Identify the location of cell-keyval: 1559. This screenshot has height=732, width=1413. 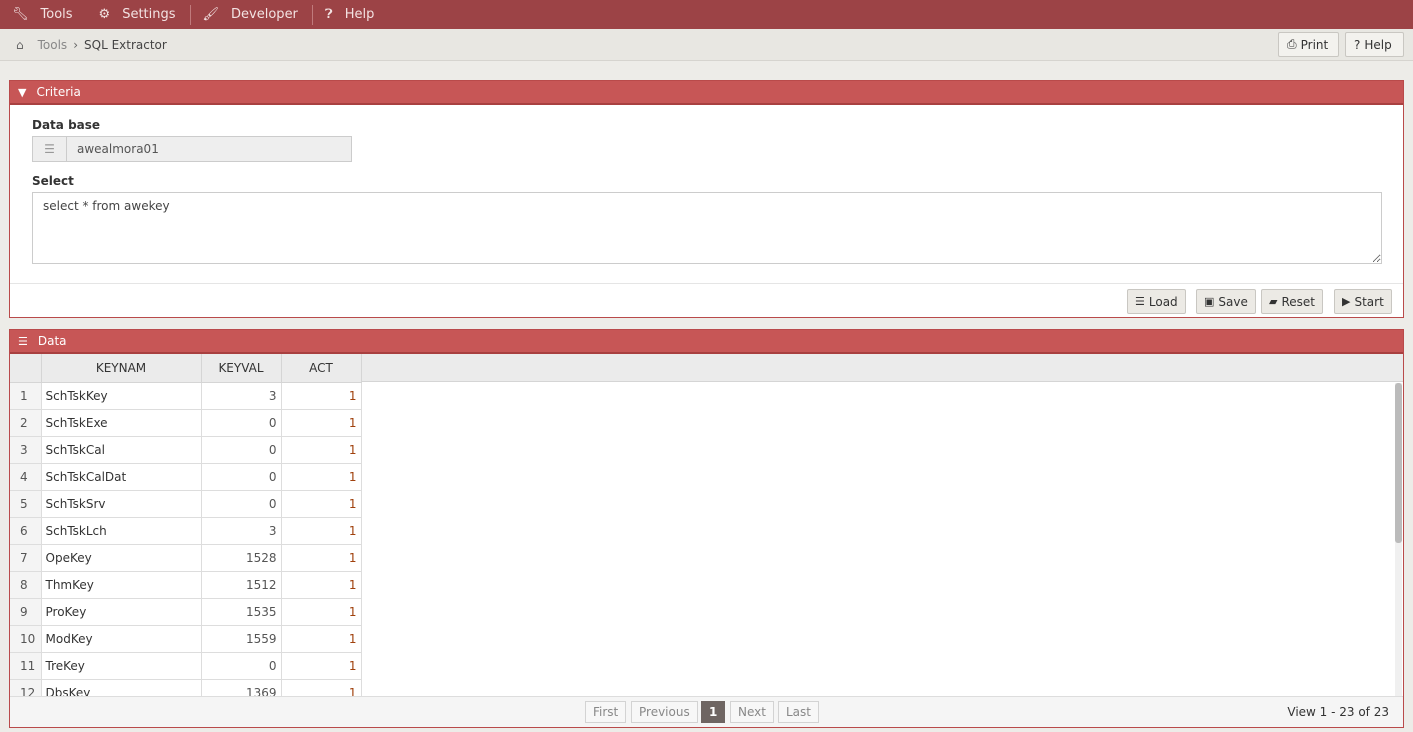
(241, 639).